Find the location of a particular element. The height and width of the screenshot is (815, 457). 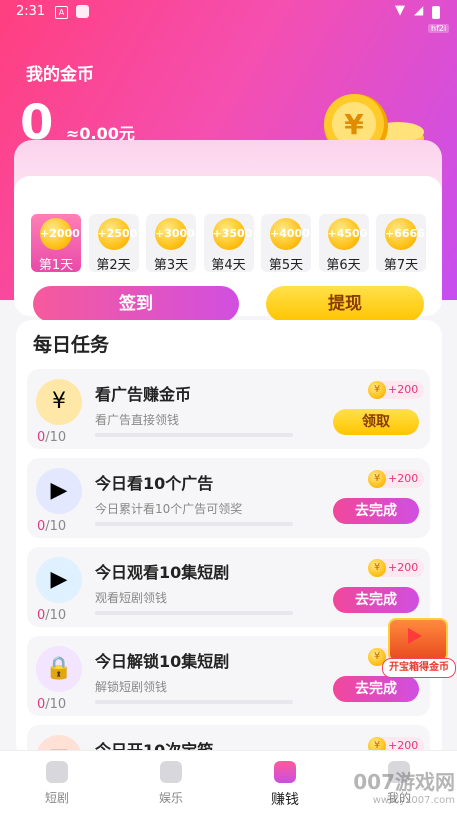

task-description: 解锁短剧领钱 is located at coordinates (131, 687).